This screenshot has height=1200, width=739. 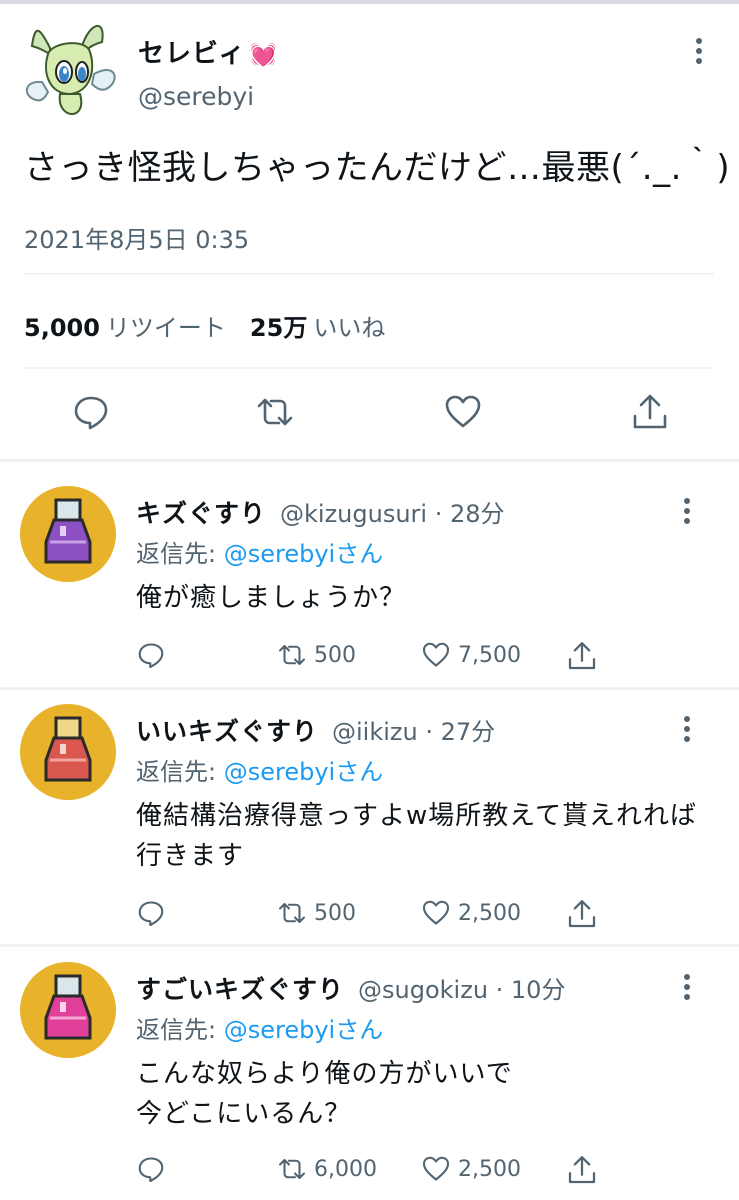 I want to click on reply-actions: 6,000 2,500, so click(x=371, y=1172).